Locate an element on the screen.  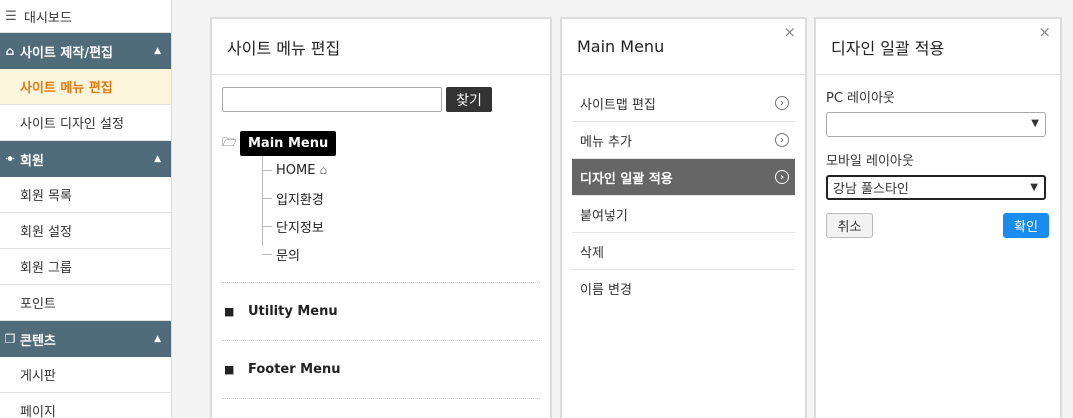
sidebar-item-label: 사이트 메뉴 편집 is located at coordinates (66, 88).